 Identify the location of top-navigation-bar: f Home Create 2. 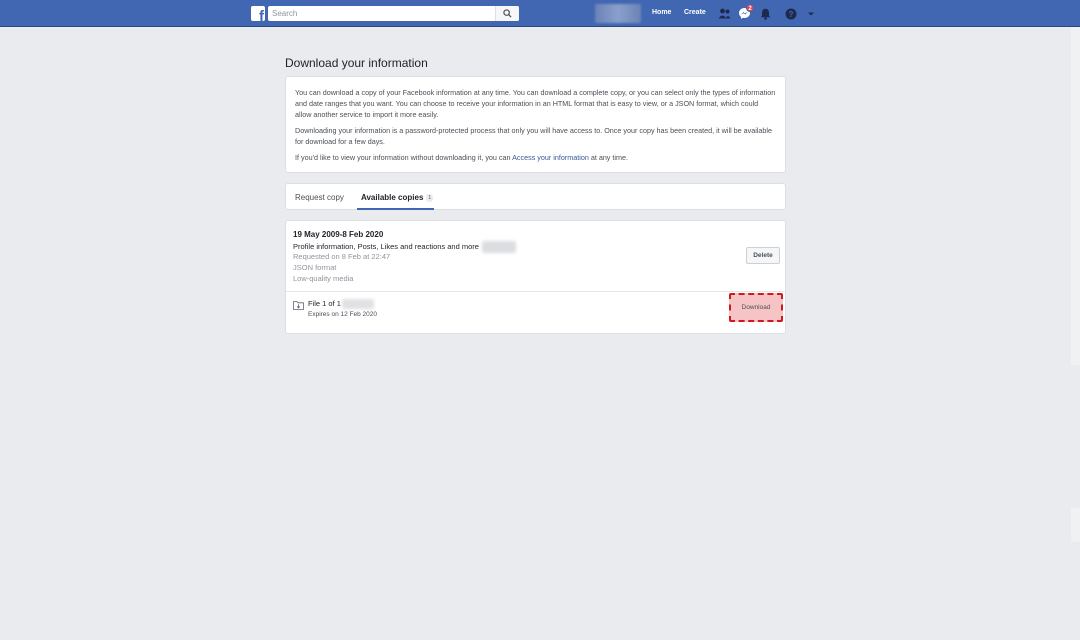
(540, 13).